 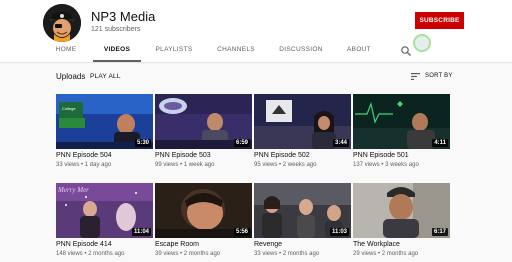 What do you see at coordinates (66, 51) in the screenshot?
I see `tab-home: HOME` at bounding box center [66, 51].